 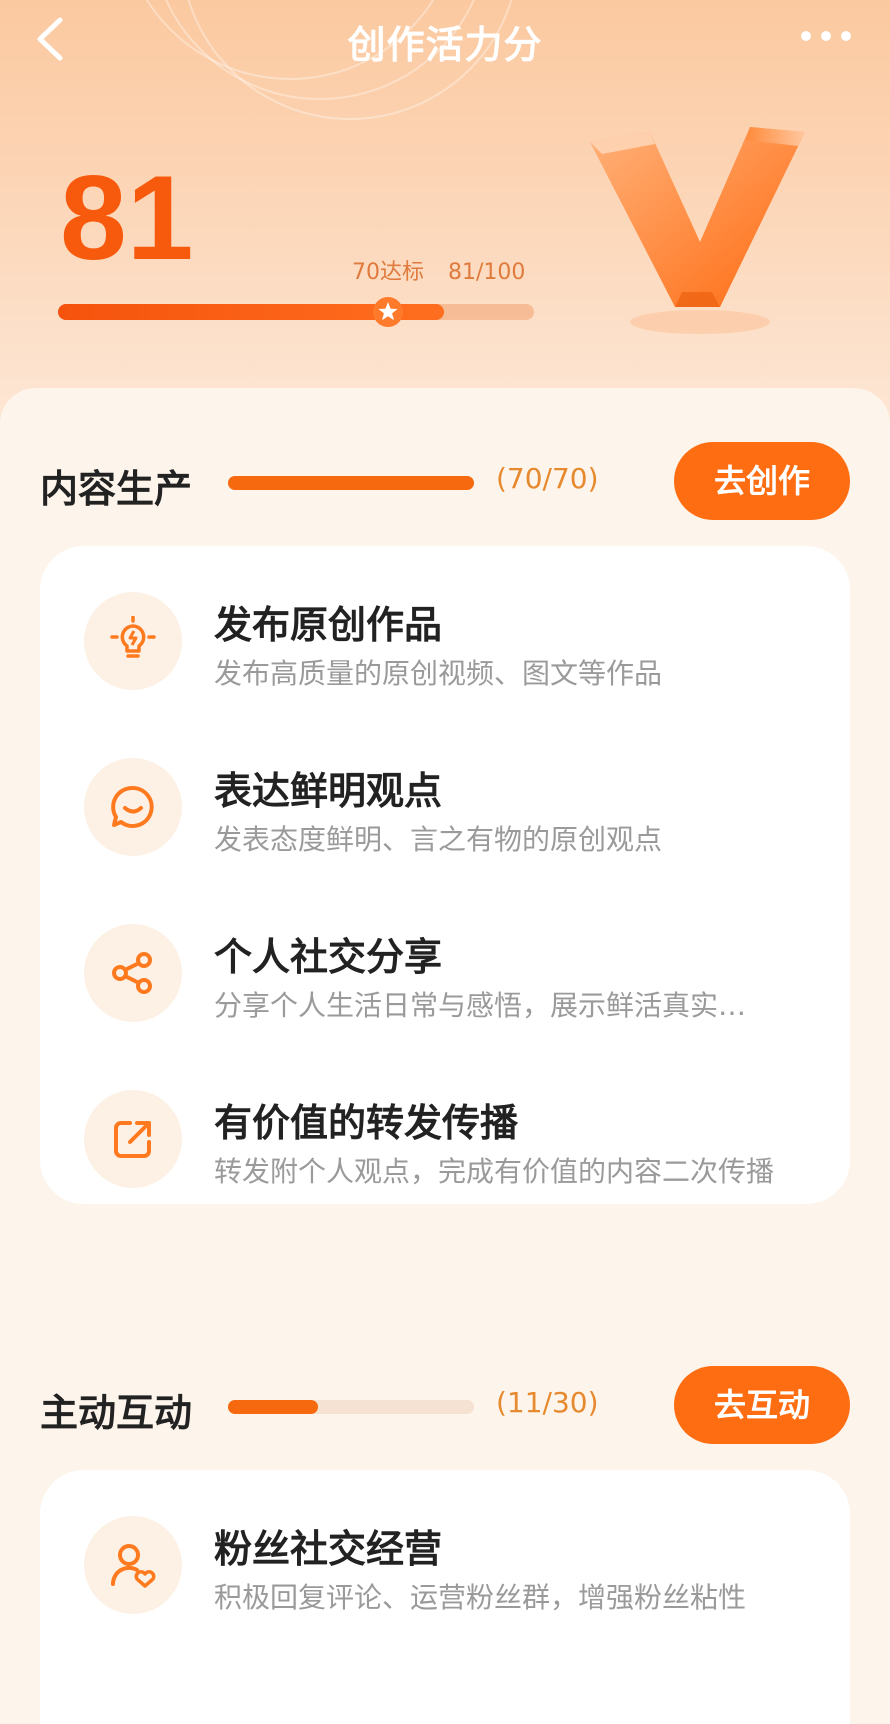 I want to click on share-icon, so click(x=132, y=973).